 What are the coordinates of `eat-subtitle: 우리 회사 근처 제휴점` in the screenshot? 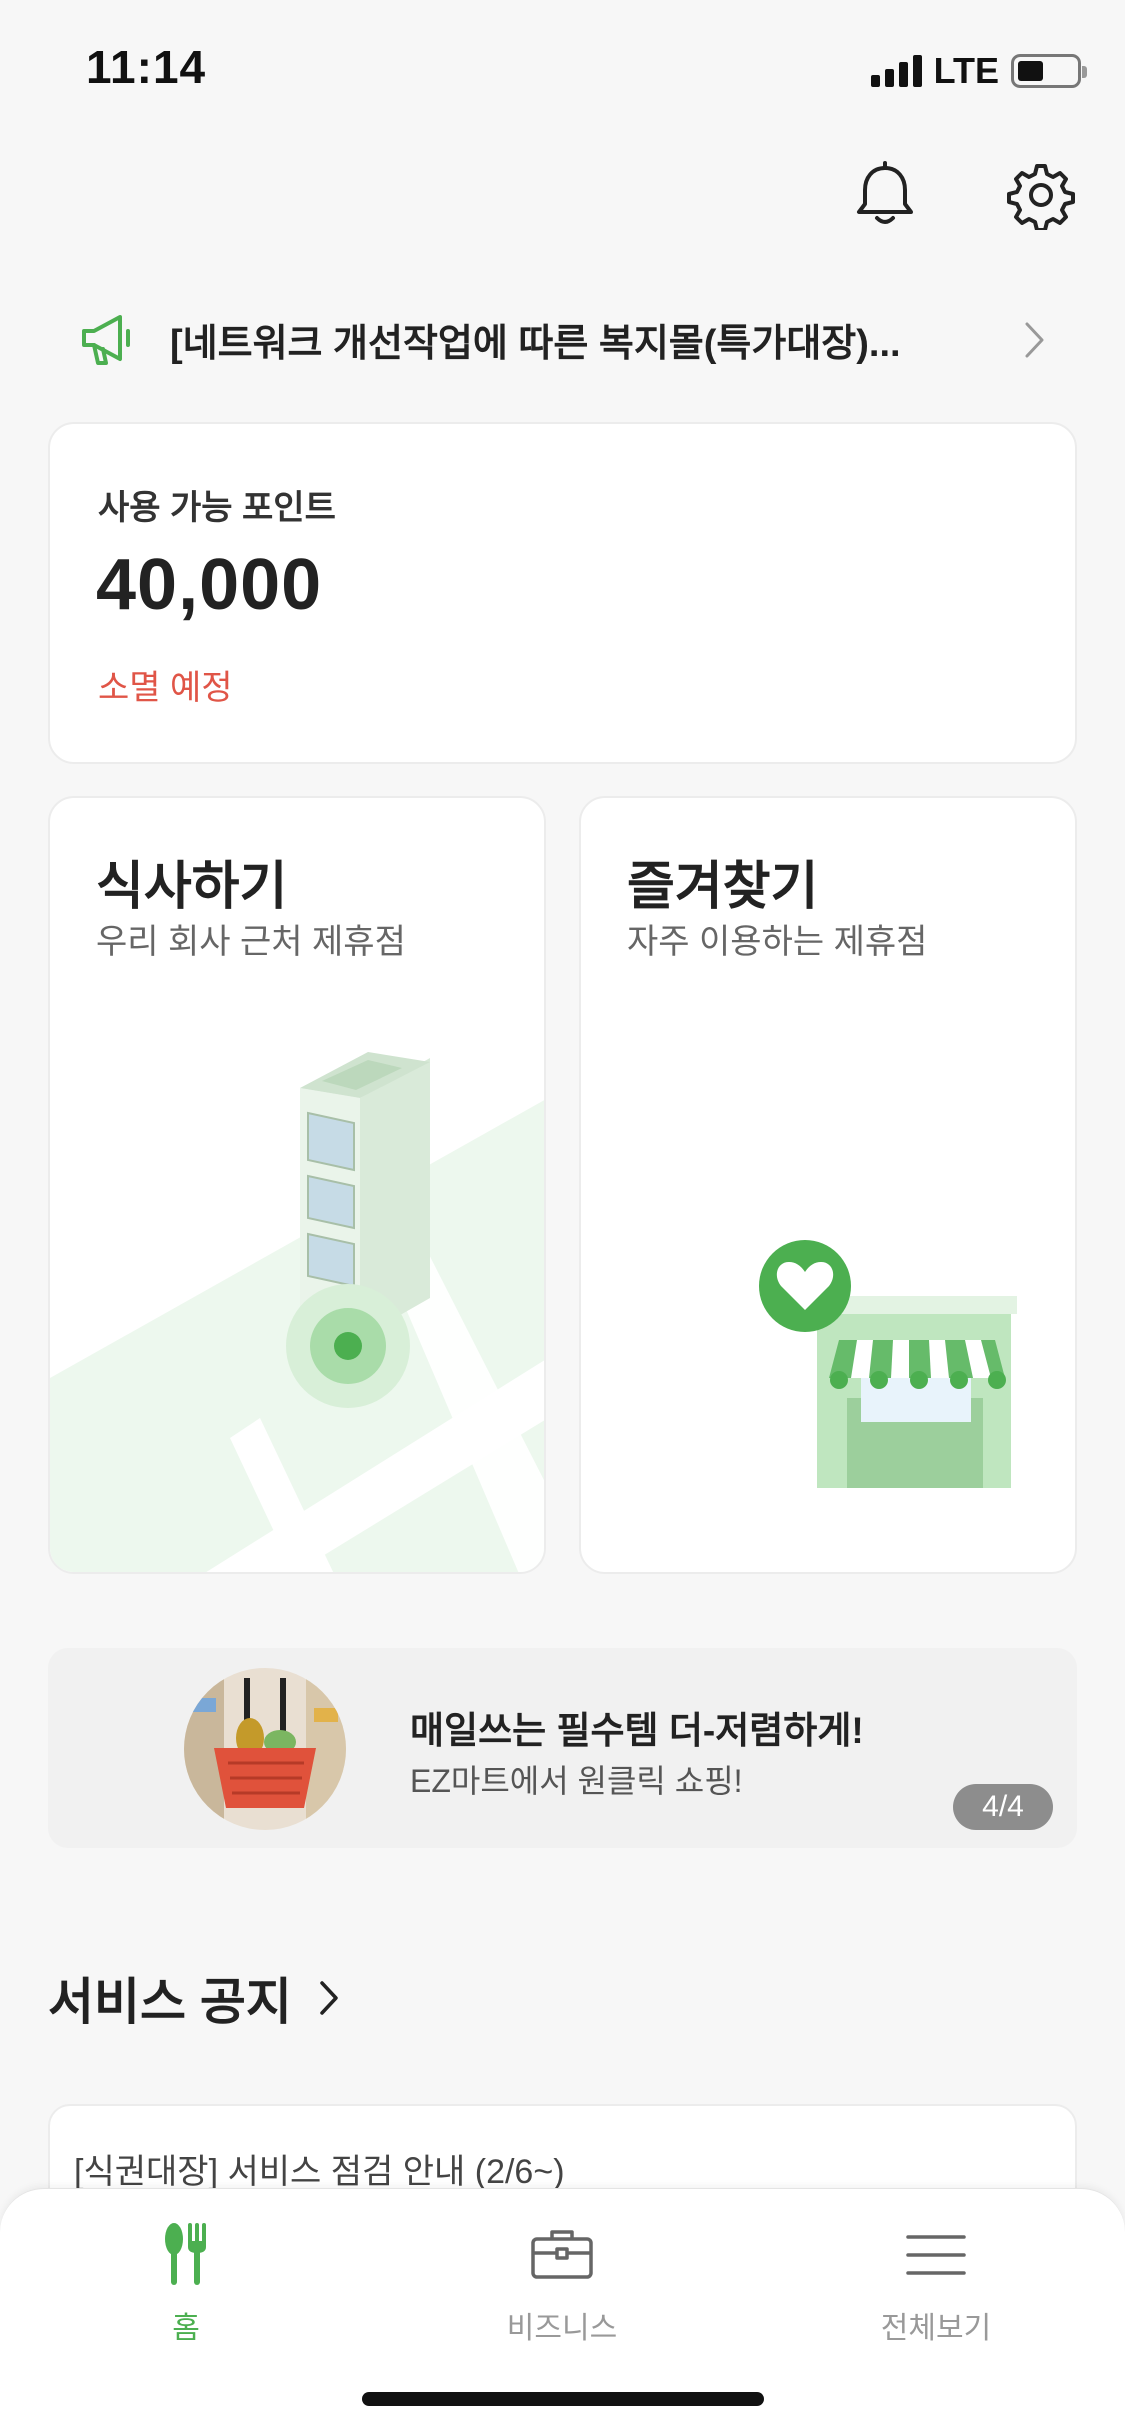 It's located at (251, 942).